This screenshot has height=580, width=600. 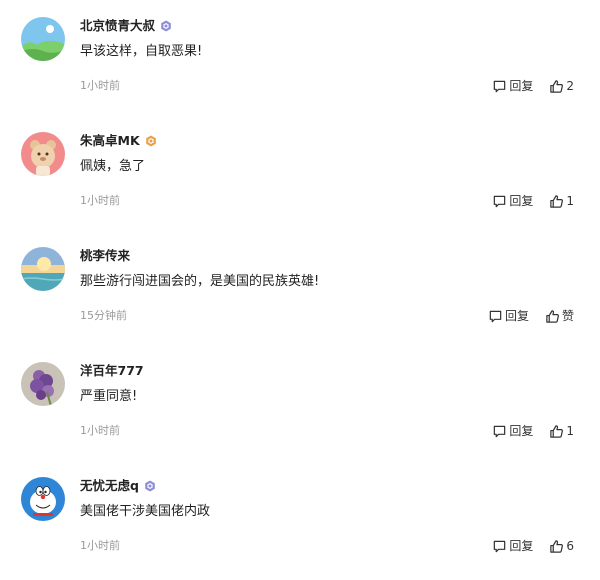 What do you see at coordinates (109, 486) in the screenshot?
I see `username: 无忧无虑q` at bounding box center [109, 486].